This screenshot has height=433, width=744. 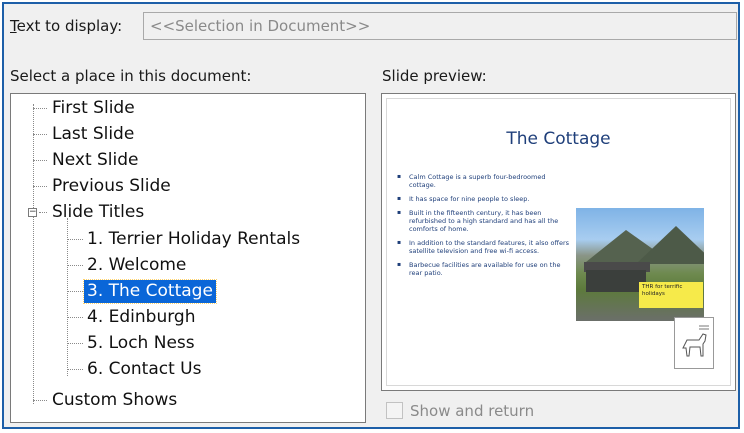 I want to click on tree-item-first-slide: First Slide, so click(x=93, y=108).